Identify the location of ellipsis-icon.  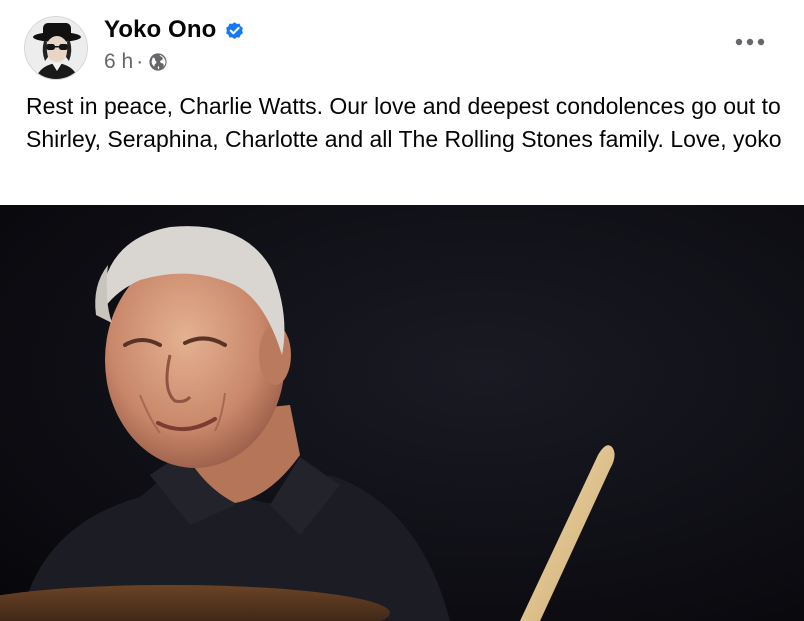
(750, 42).